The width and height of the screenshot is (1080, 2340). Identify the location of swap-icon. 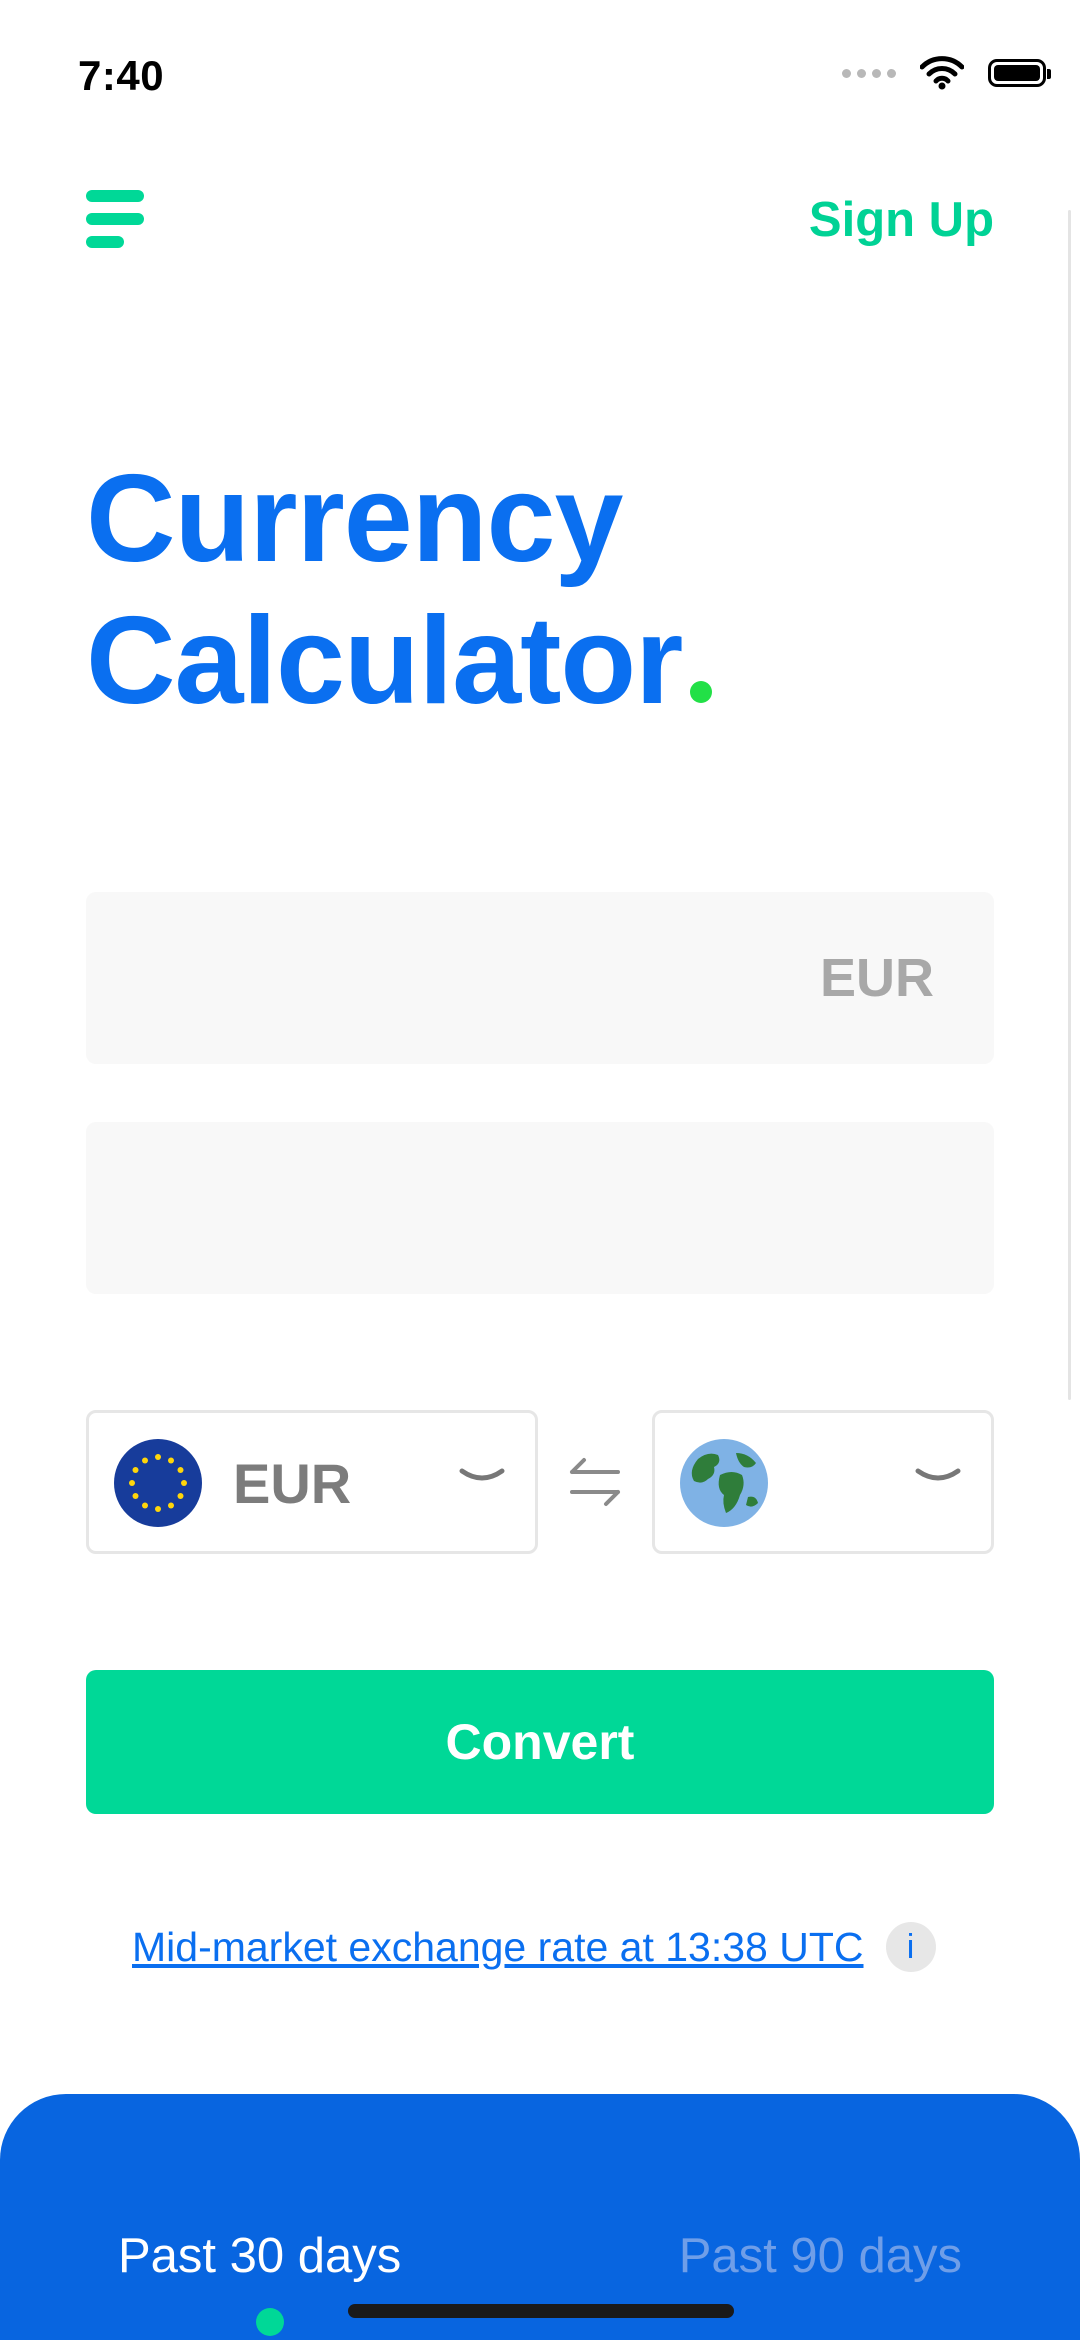
(595, 1482).